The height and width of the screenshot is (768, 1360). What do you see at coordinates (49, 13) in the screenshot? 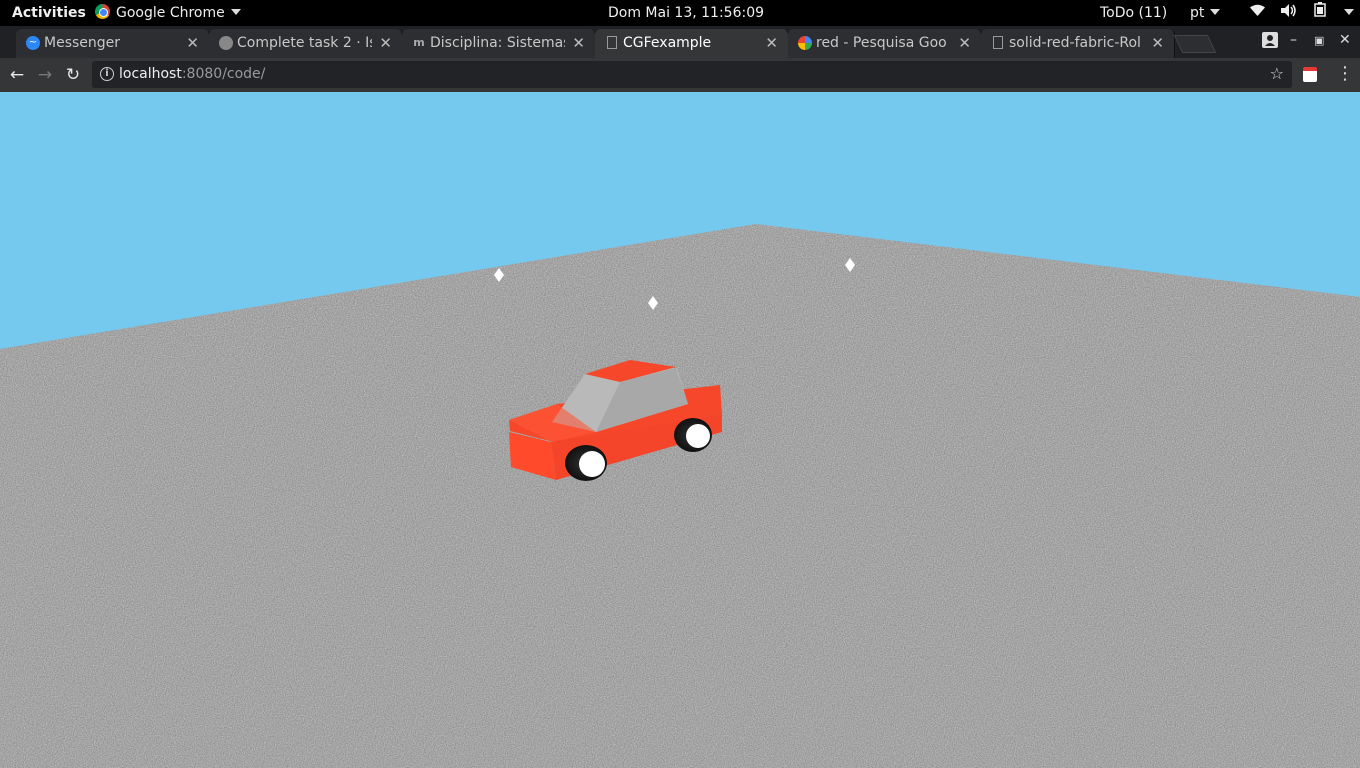
I see `activities-button: Activities` at bounding box center [49, 13].